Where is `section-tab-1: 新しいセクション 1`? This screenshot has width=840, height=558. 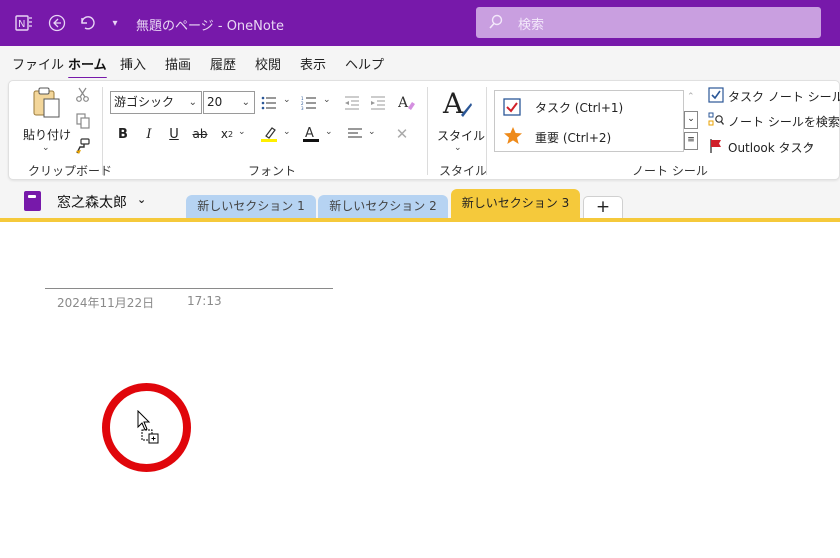
section-tab-1: 新しいセクション 1 is located at coordinates (251, 207).